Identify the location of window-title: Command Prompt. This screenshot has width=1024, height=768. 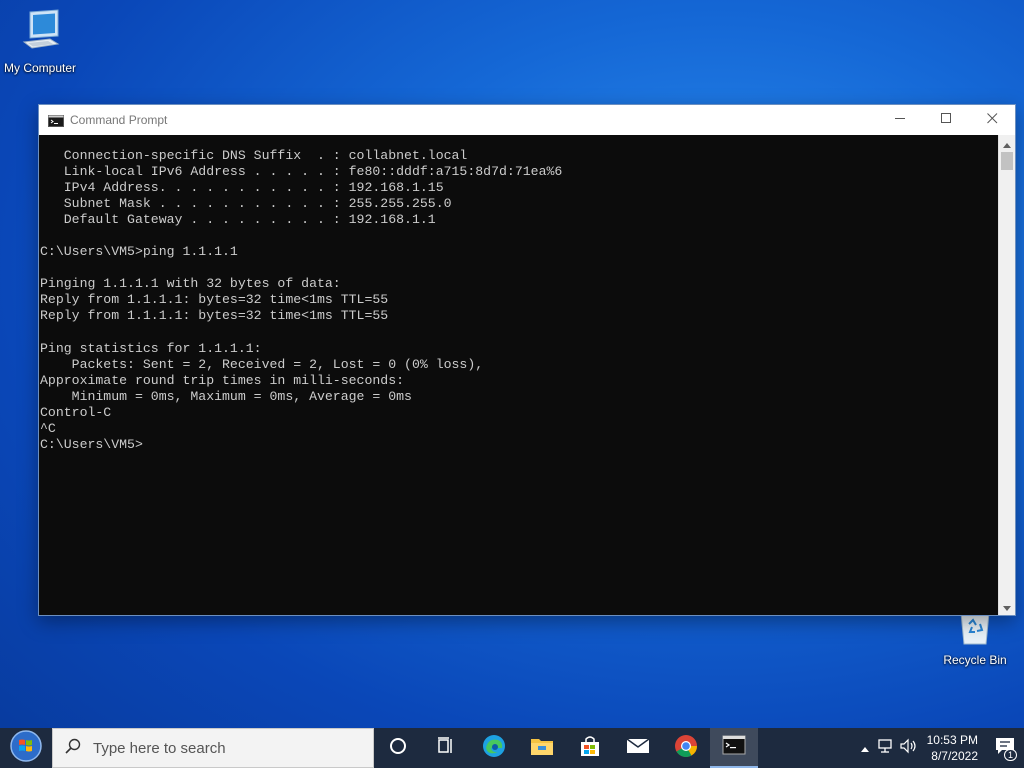
(119, 120).